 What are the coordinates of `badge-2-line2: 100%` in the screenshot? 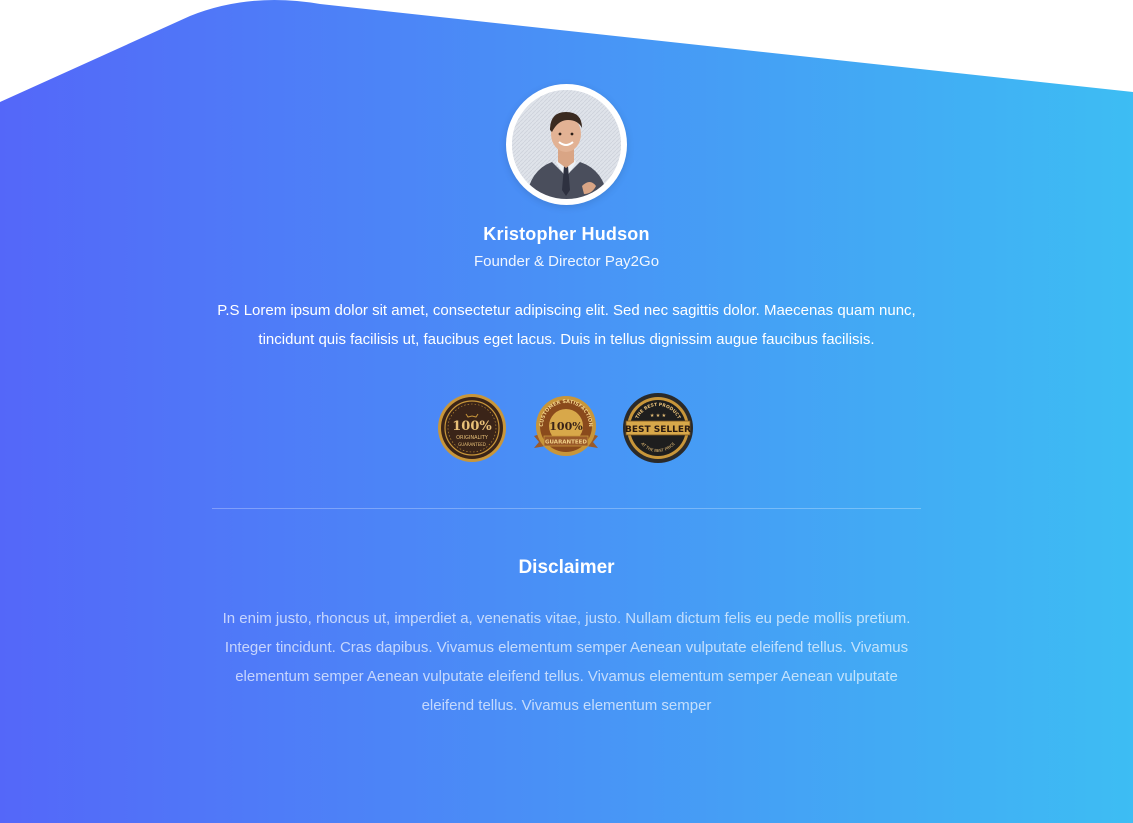 It's located at (566, 426).